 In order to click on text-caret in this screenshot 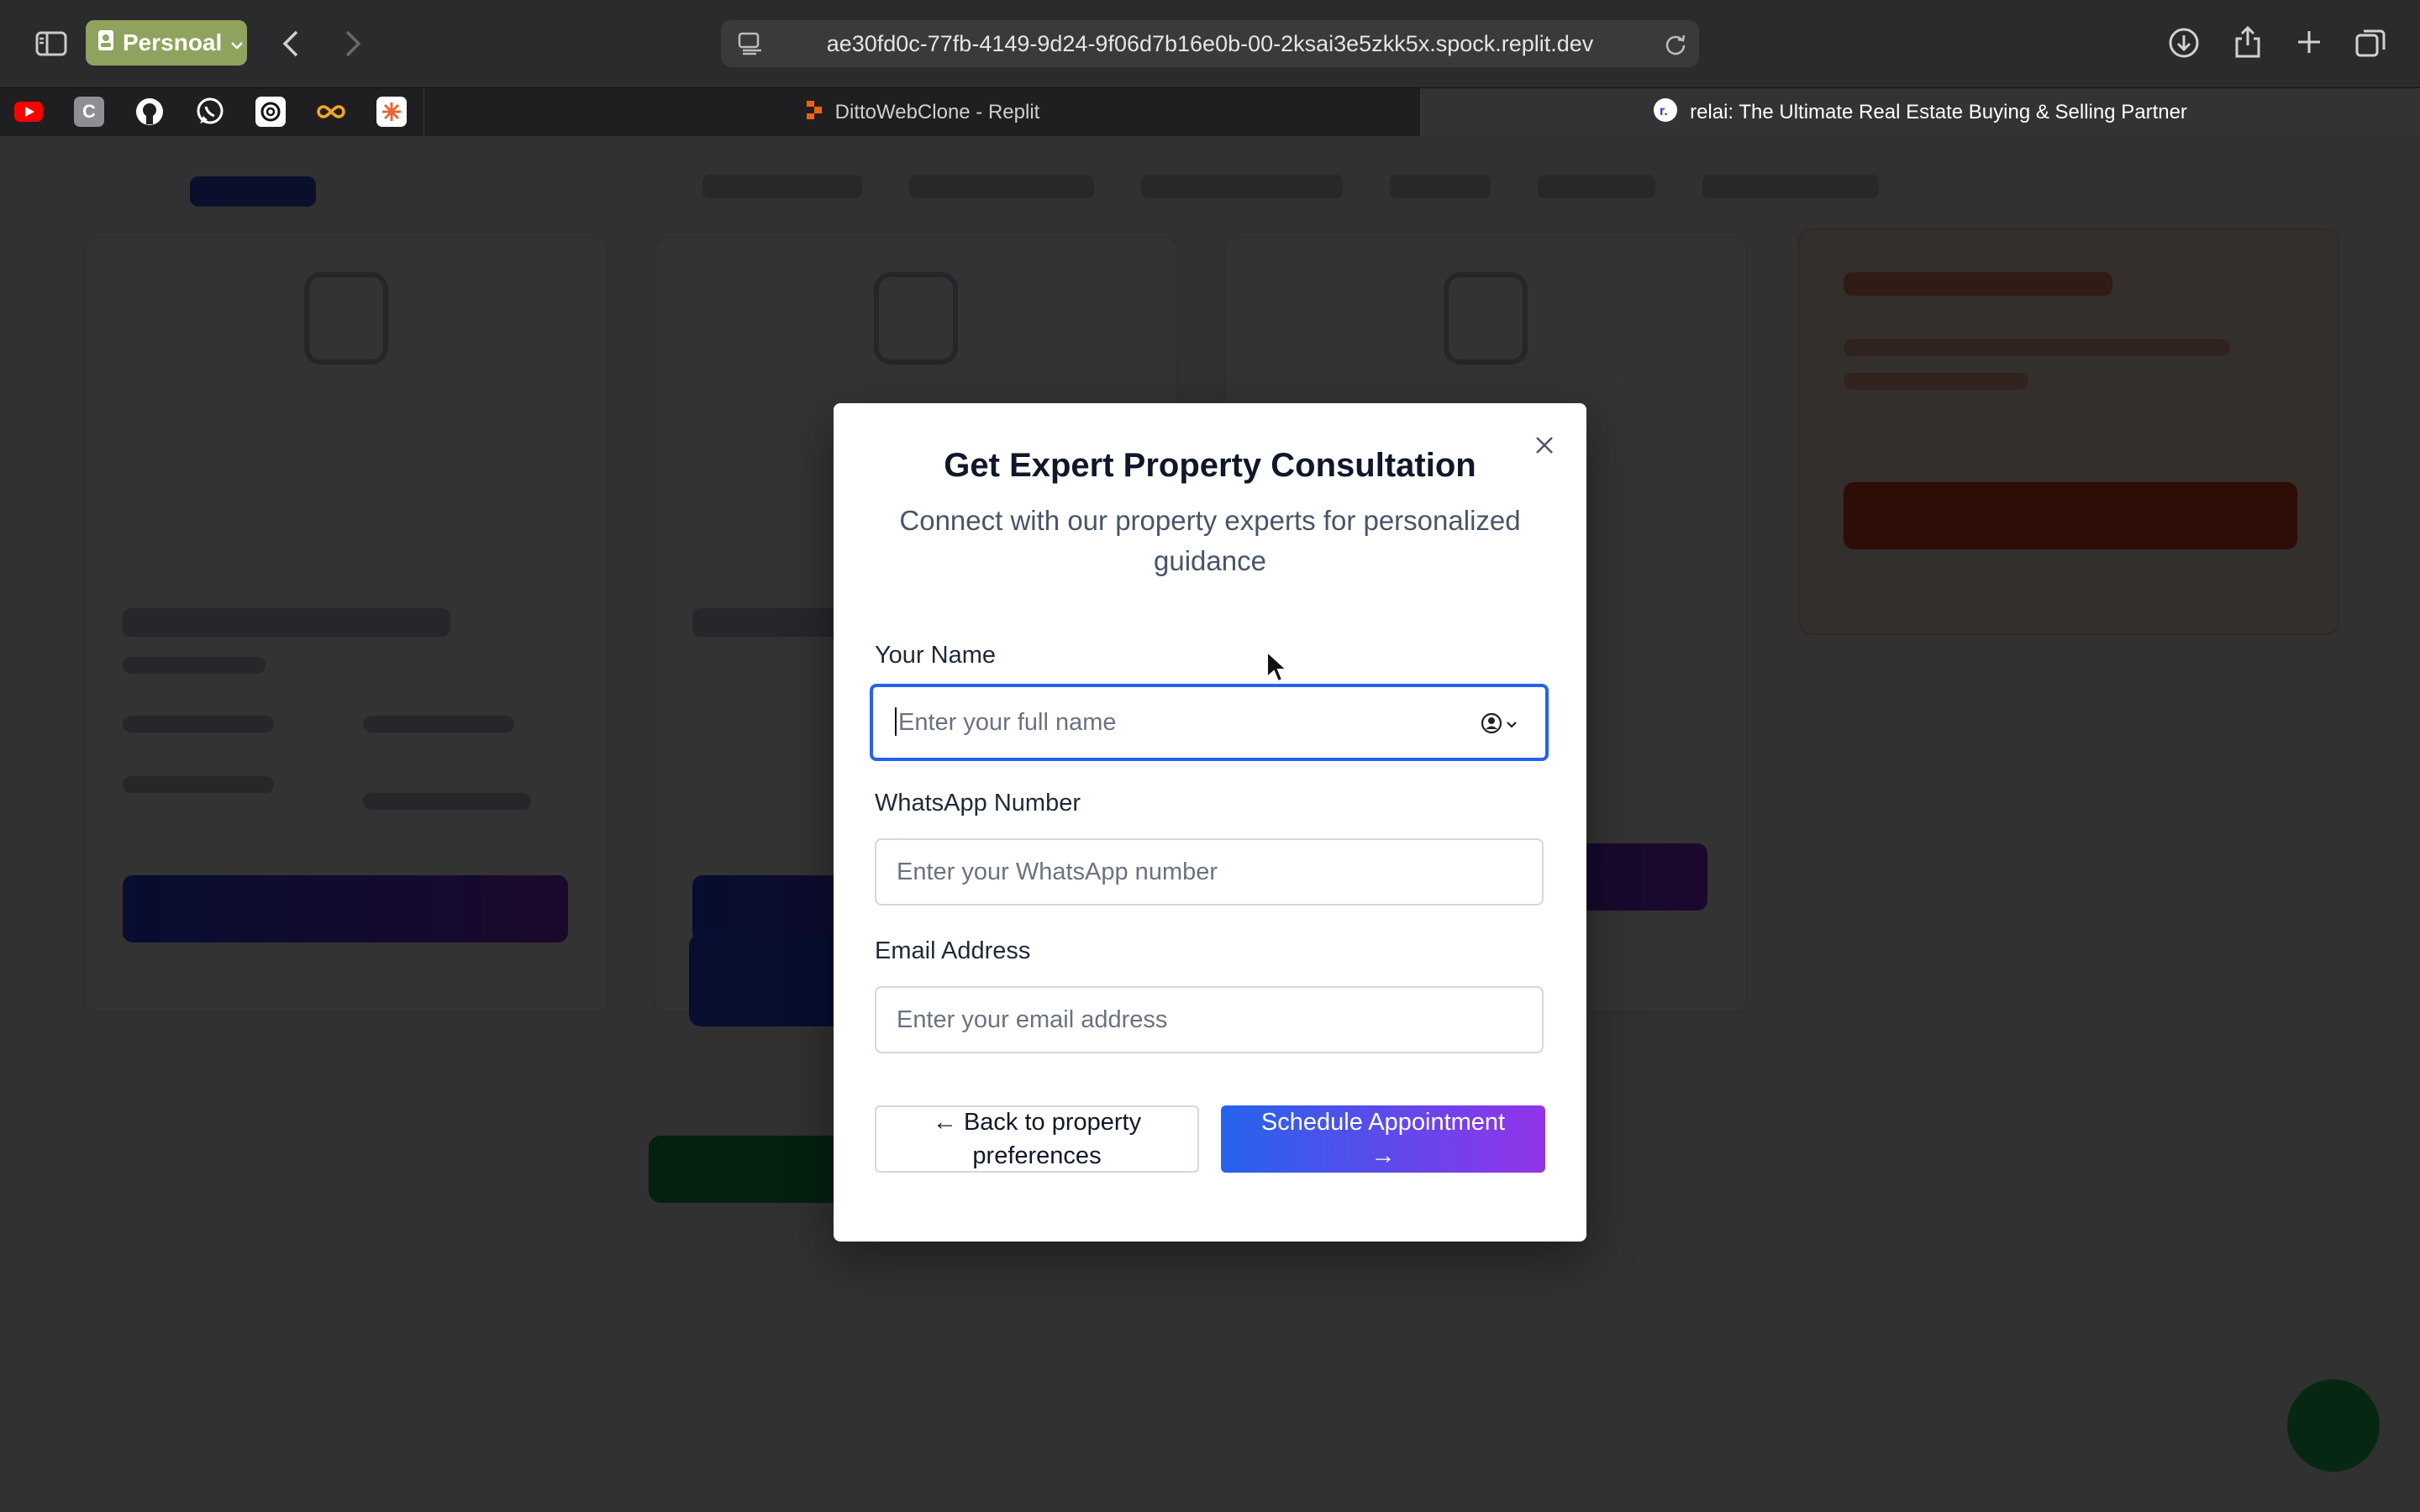, I will do `click(896, 721)`.